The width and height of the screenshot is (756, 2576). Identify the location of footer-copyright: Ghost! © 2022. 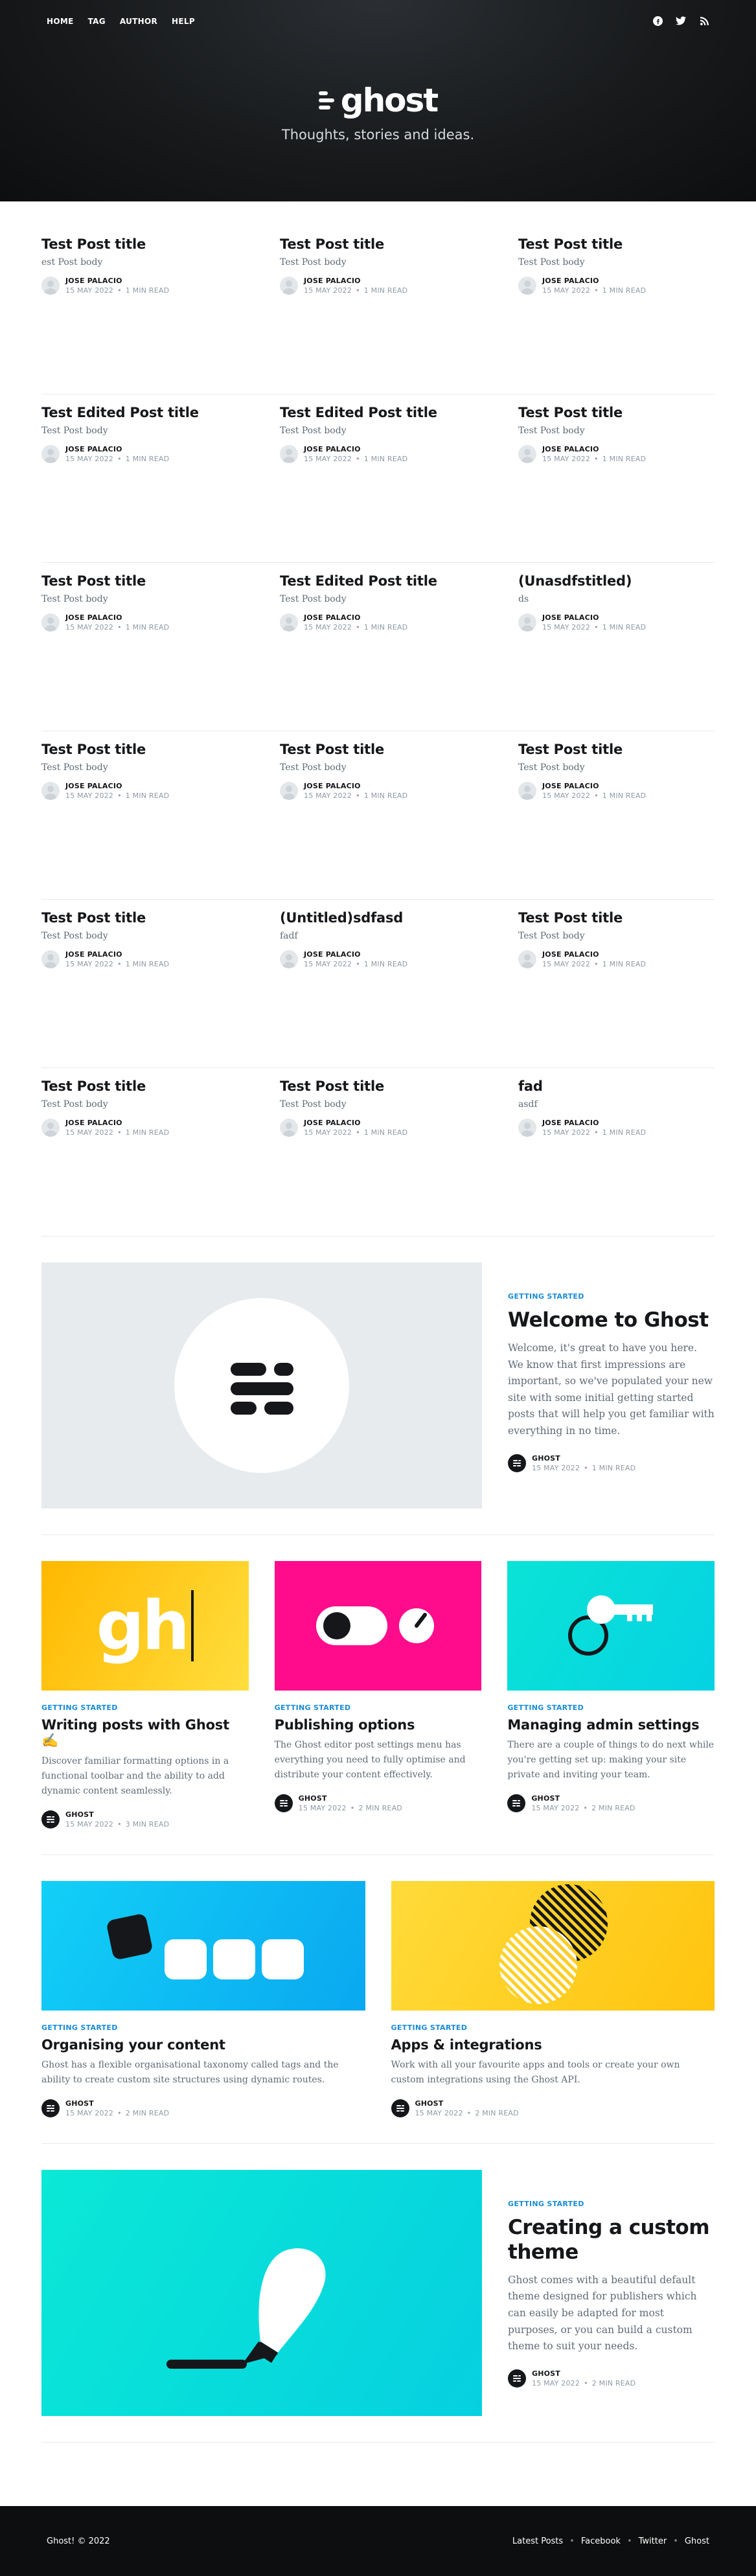
(78, 2541).